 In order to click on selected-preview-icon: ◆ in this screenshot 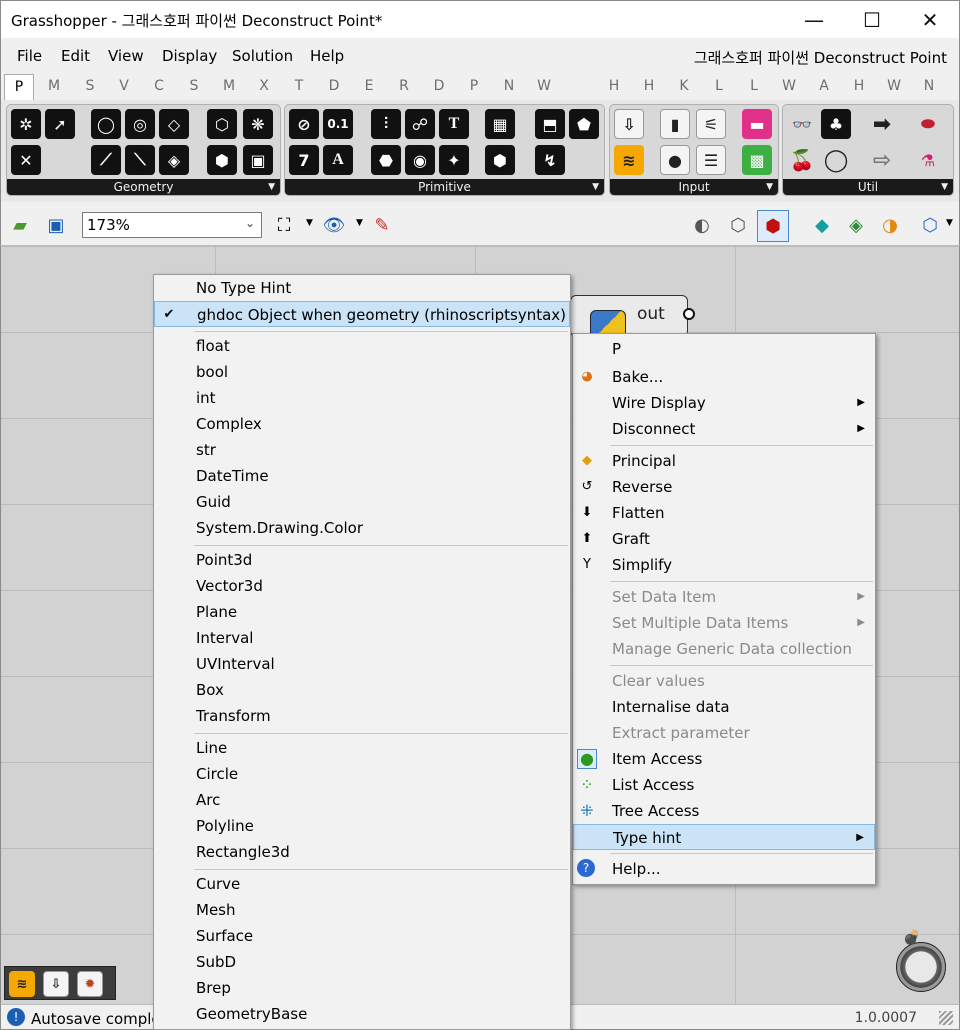, I will do `click(822, 225)`.